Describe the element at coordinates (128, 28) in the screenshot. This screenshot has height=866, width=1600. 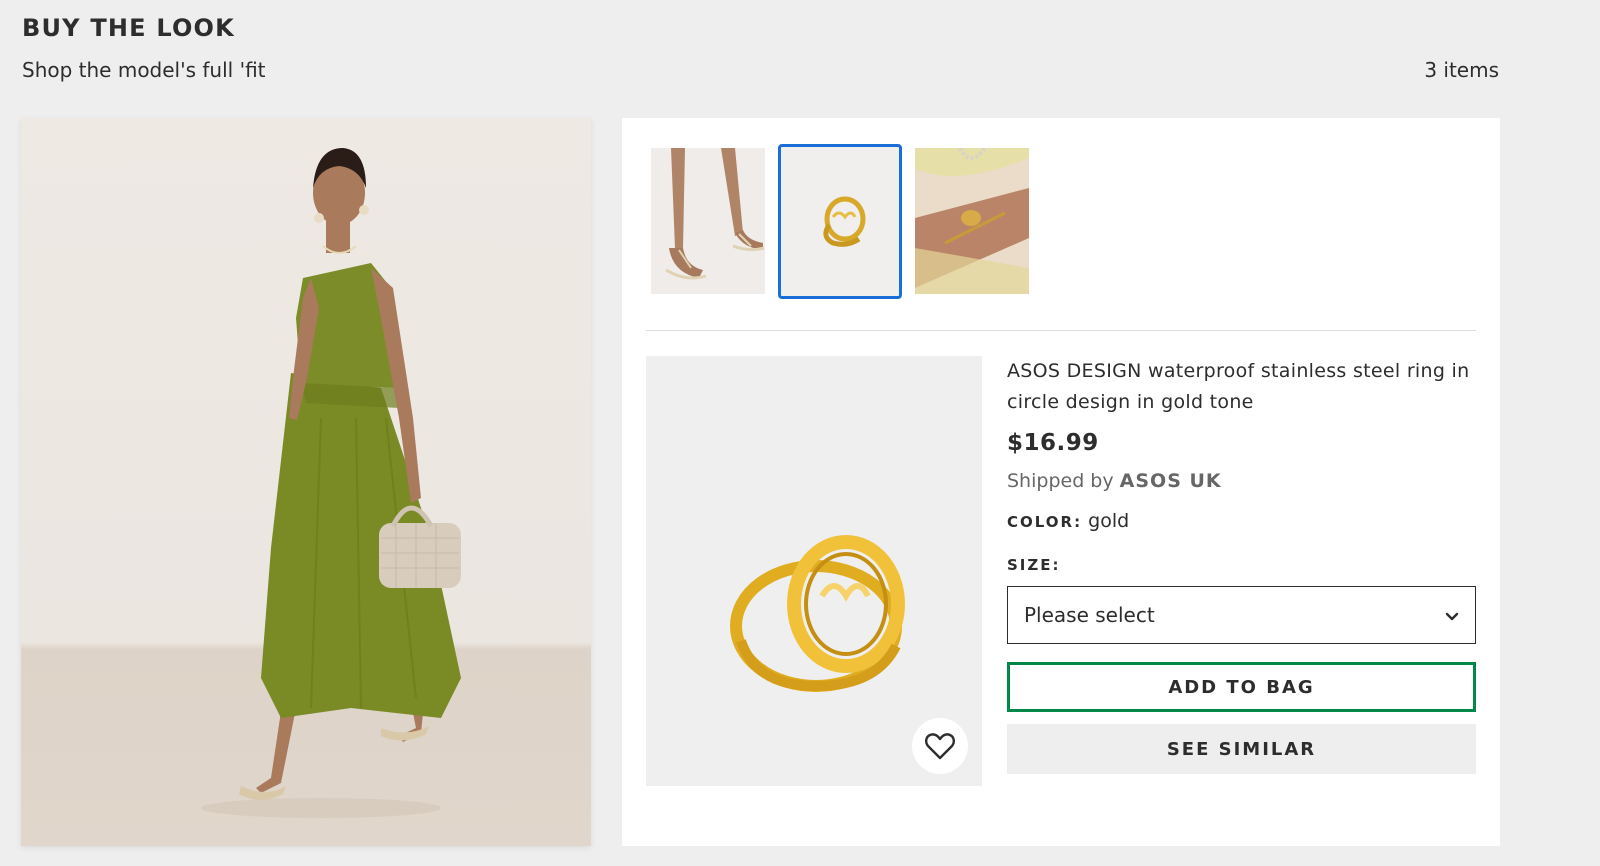
I see `page-title: BUY THE LOOK` at that location.